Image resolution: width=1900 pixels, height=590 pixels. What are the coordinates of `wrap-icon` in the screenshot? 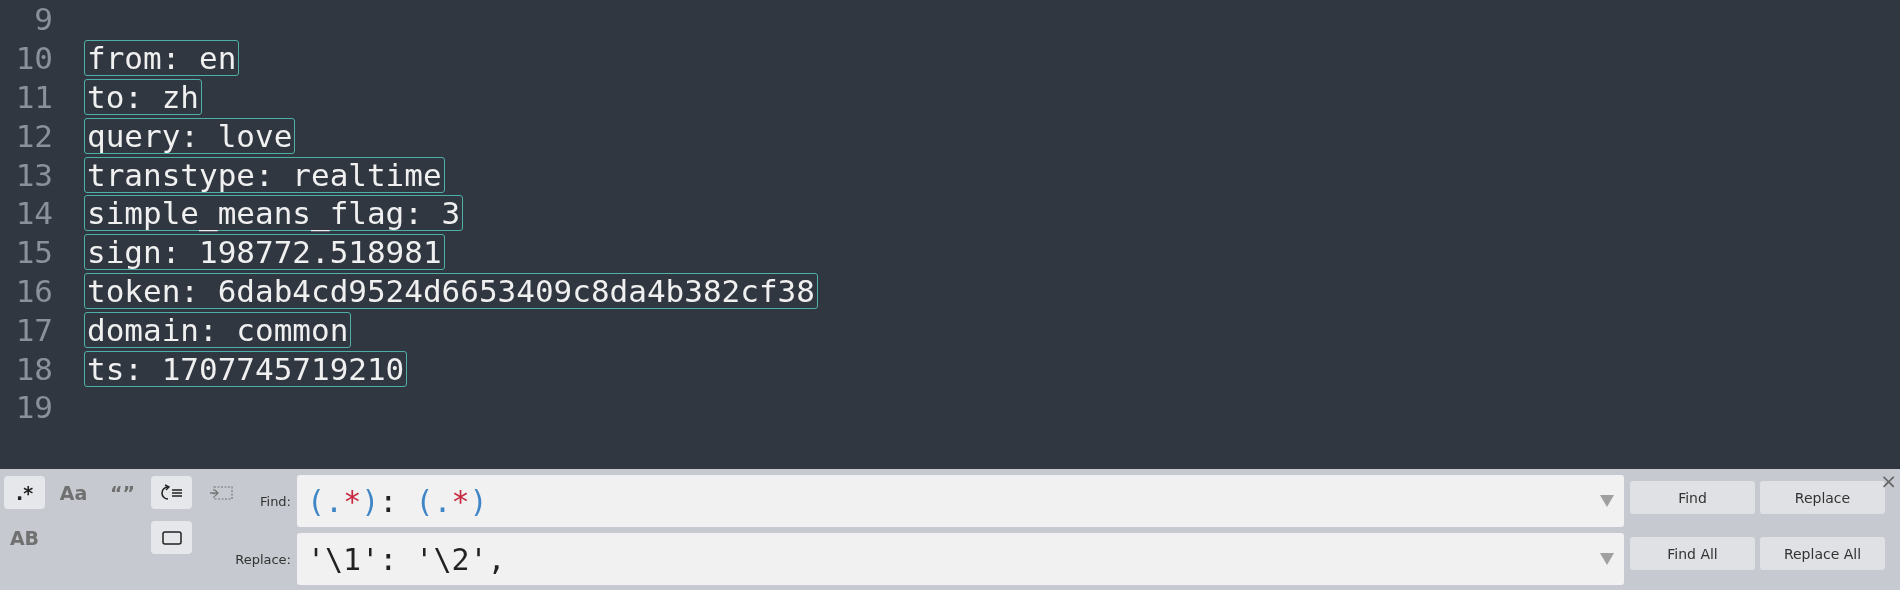 It's located at (171, 492).